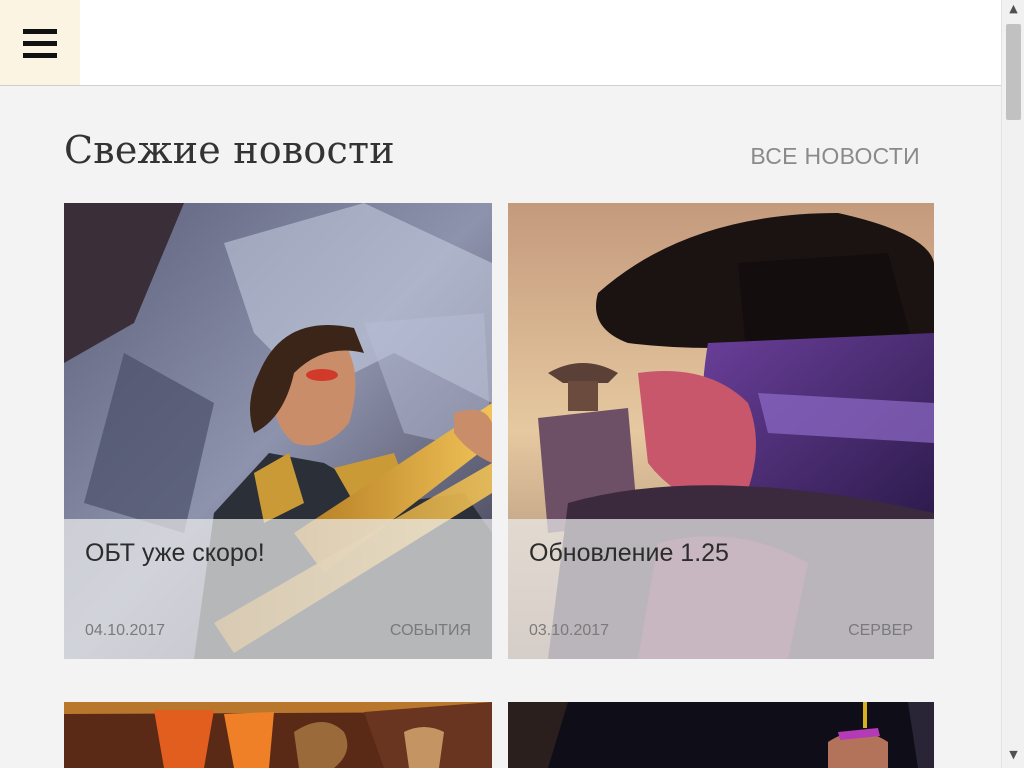 The width and height of the screenshot is (1024, 768). I want to click on news-card-date: 04.10.2017, so click(125, 630).